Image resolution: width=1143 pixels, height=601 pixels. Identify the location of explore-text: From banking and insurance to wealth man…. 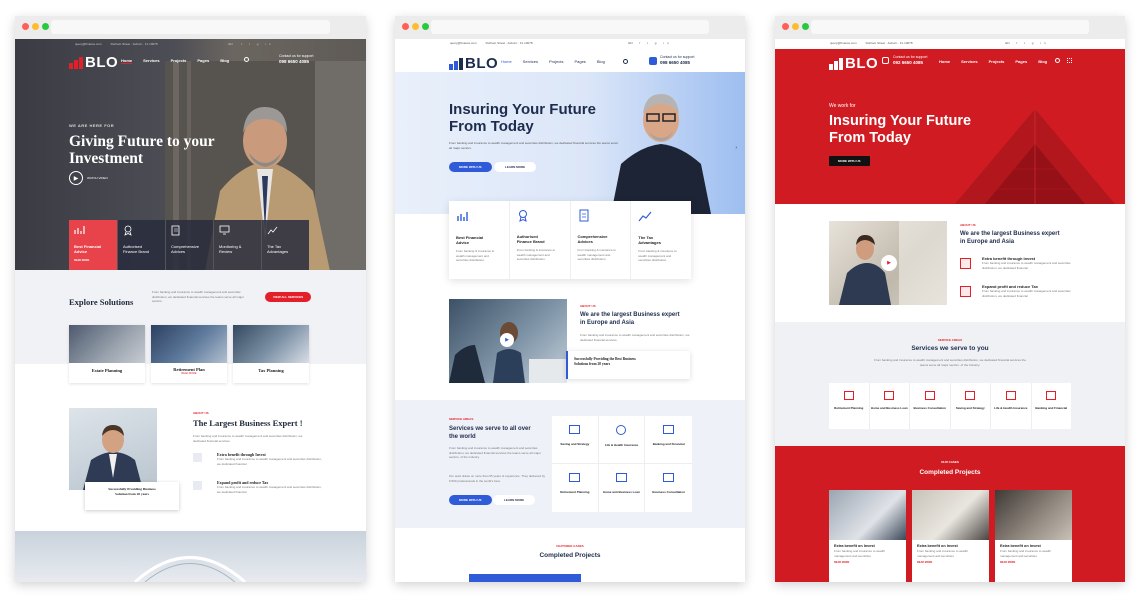
(198, 297).